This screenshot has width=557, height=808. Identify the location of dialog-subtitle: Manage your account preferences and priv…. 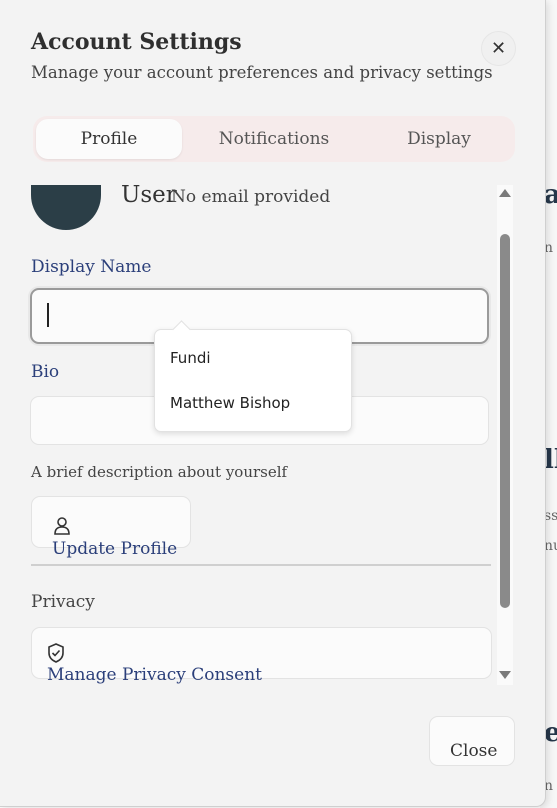
(262, 72).